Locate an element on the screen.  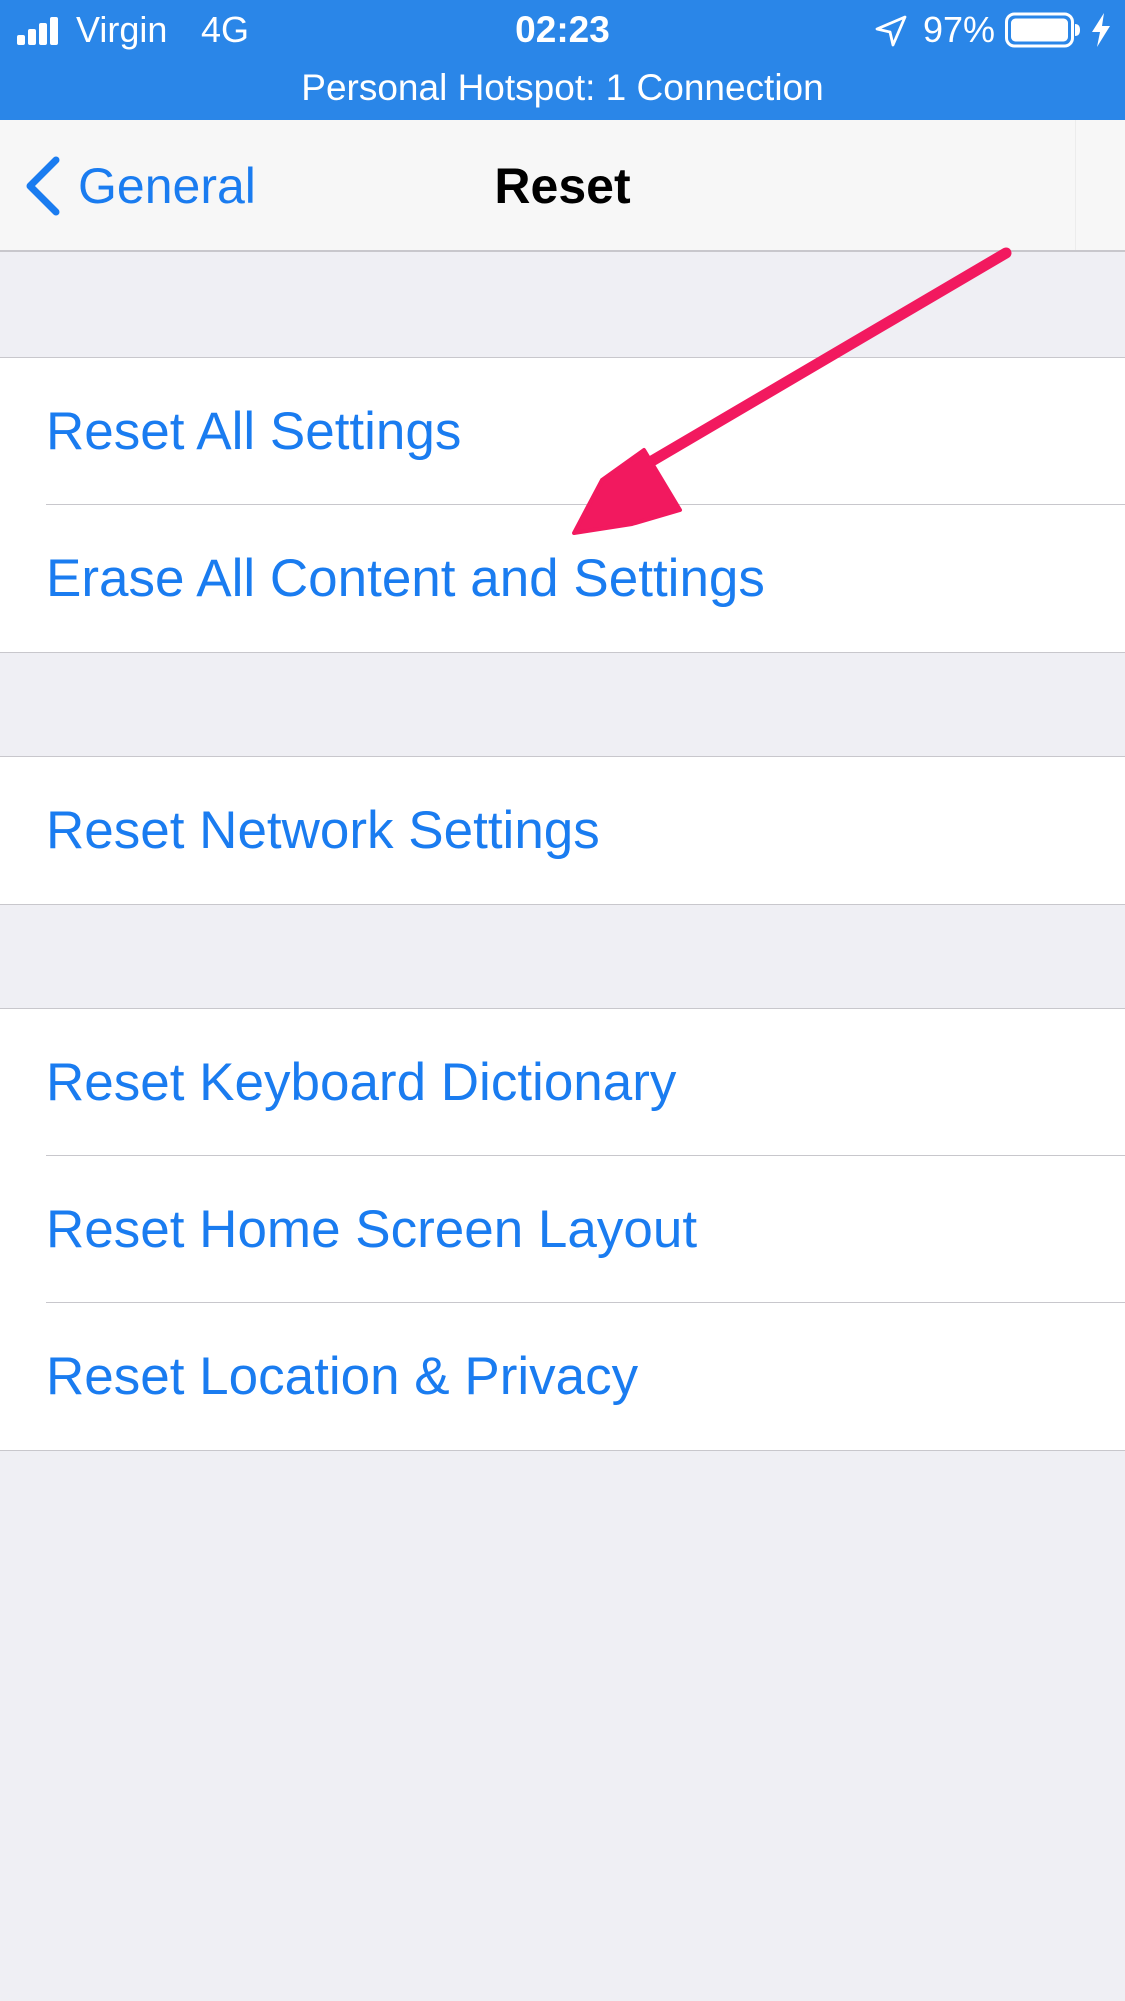
row-label: Erase All Content and Settings is located at coordinates (405, 578).